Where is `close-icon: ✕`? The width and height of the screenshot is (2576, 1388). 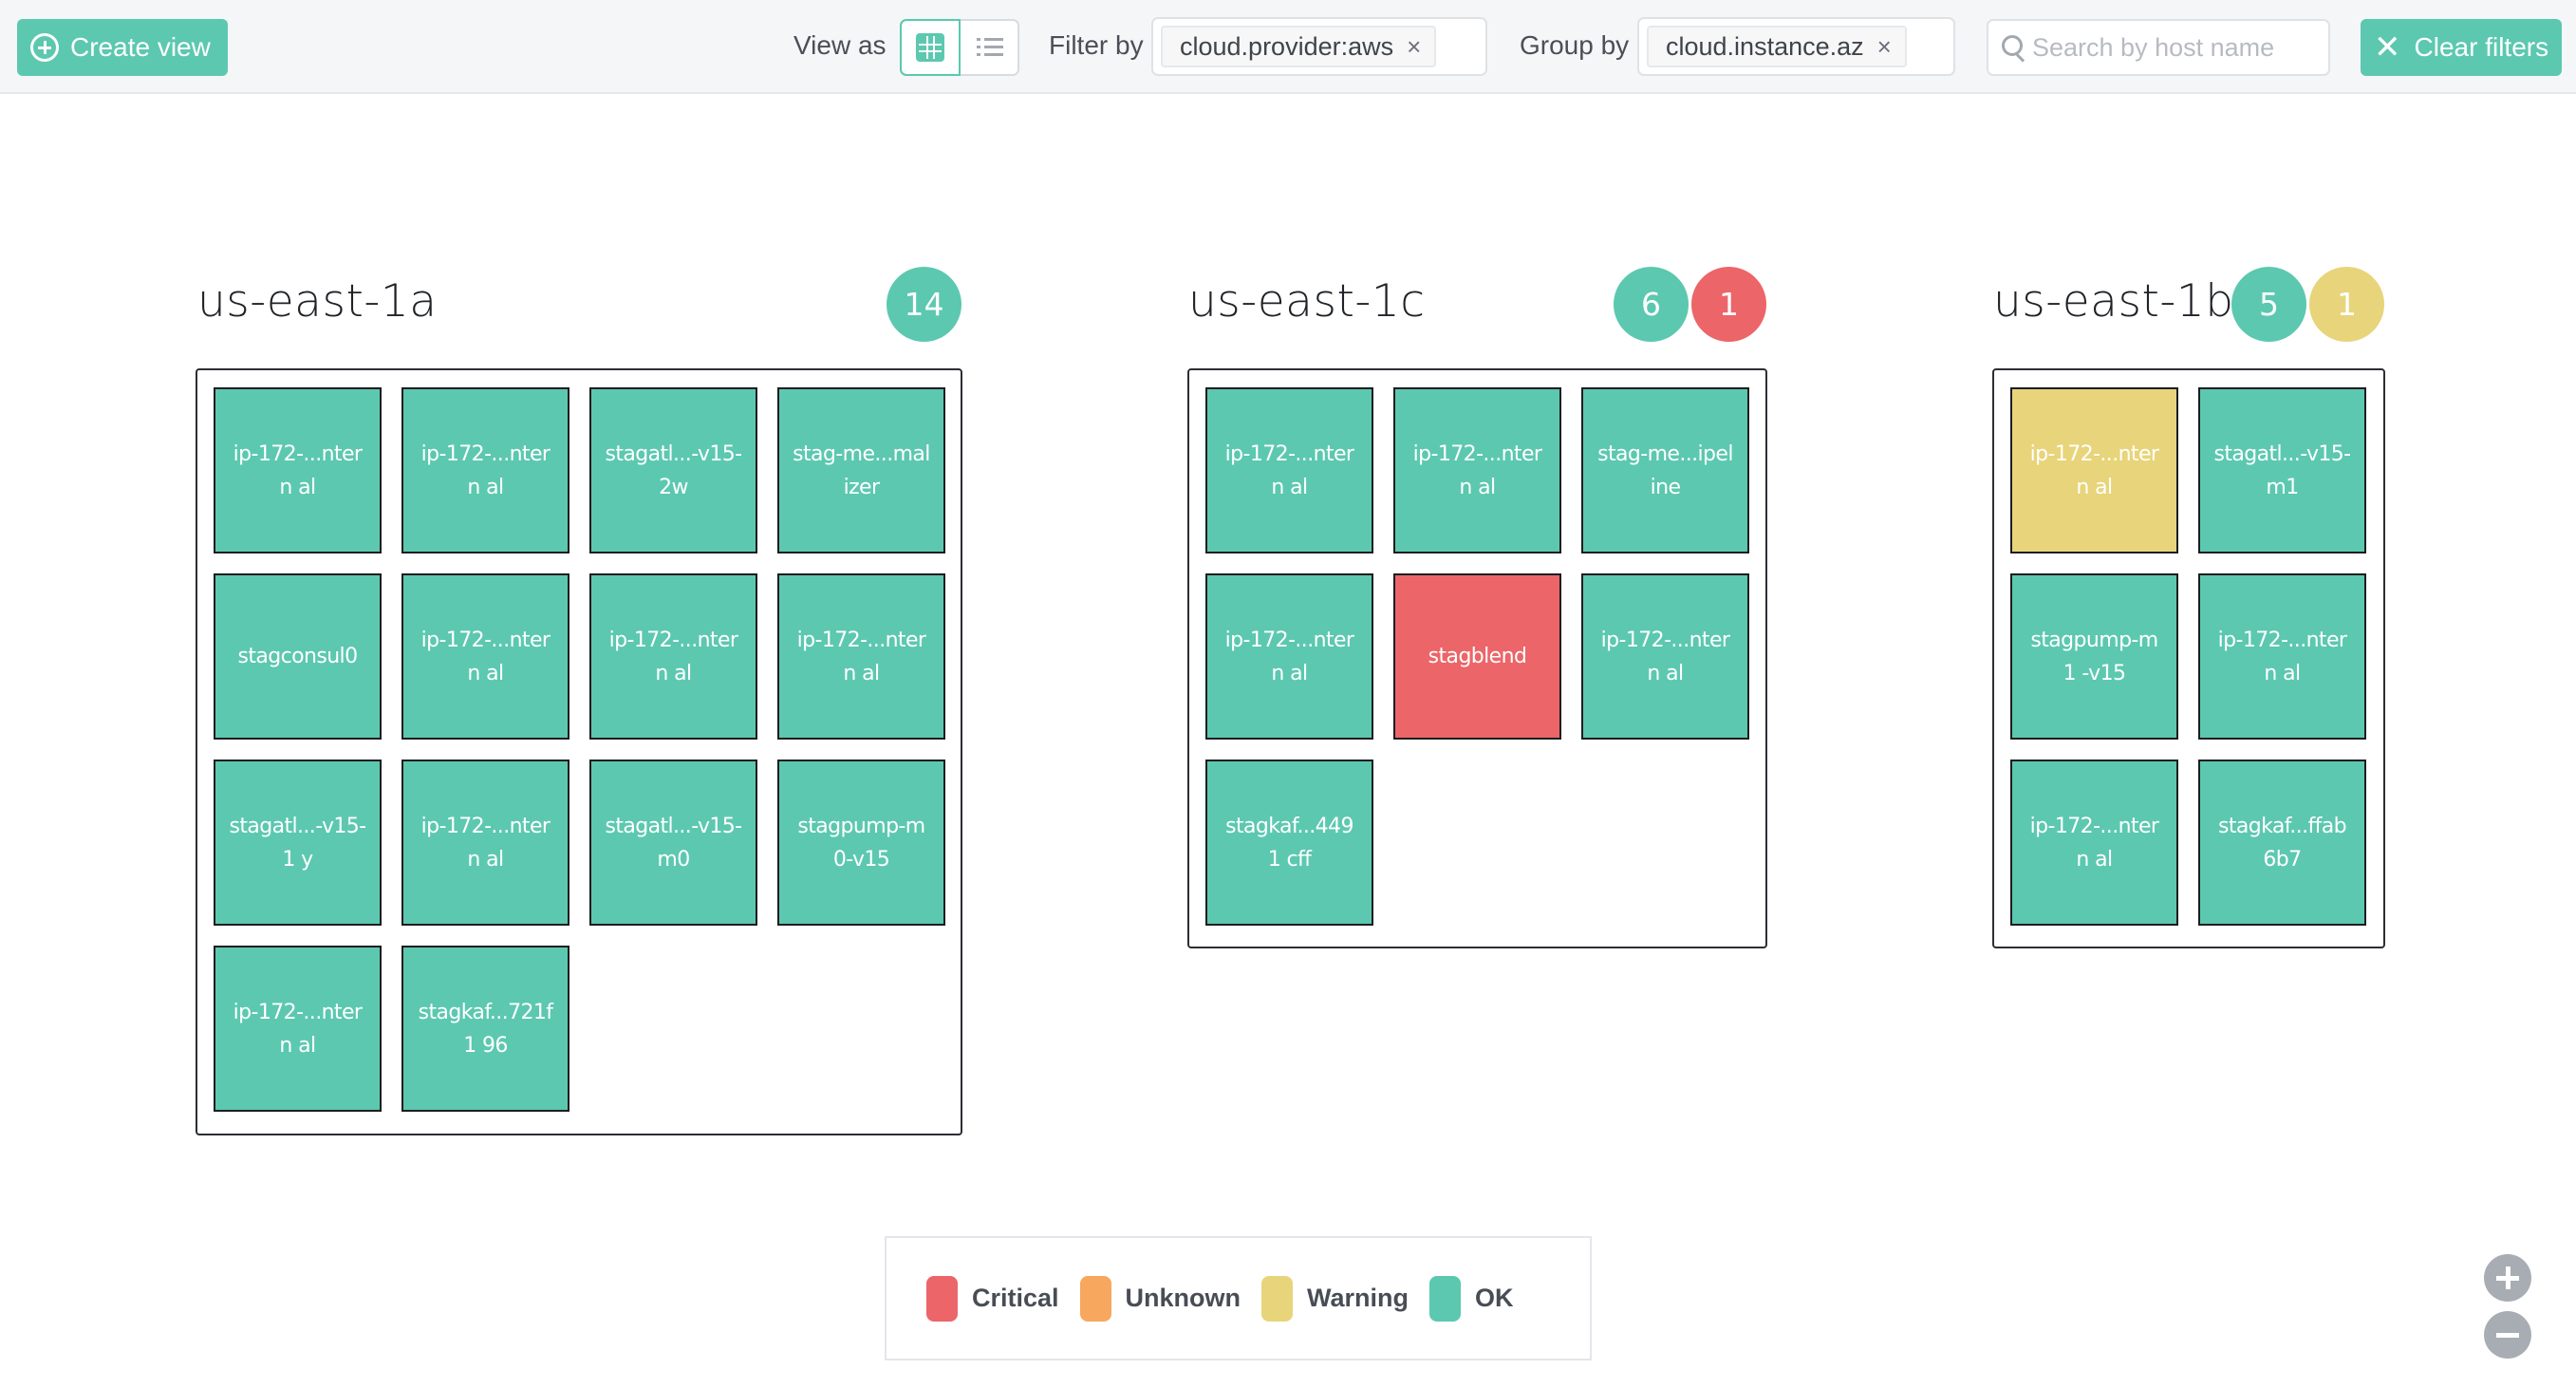 close-icon: ✕ is located at coordinates (2387, 47).